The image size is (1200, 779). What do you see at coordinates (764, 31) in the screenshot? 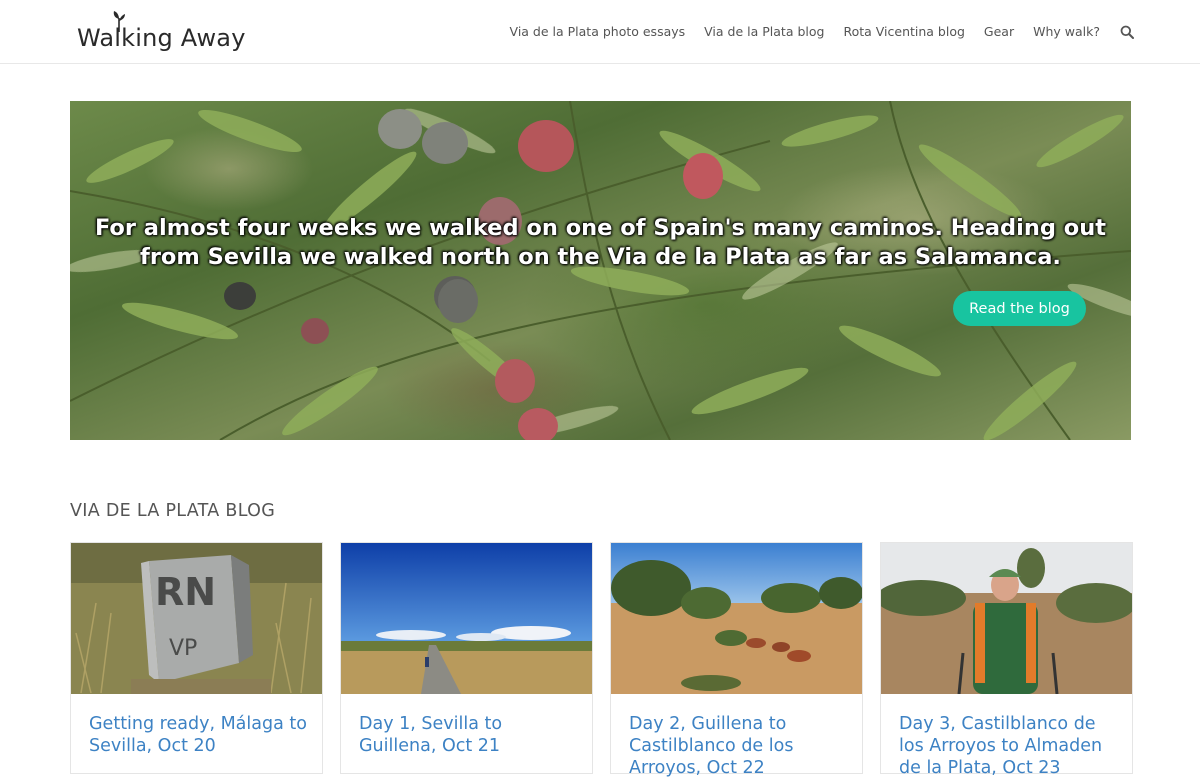
I see `nav-vdlp-blog: Via de la Plata blog` at bounding box center [764, 31].